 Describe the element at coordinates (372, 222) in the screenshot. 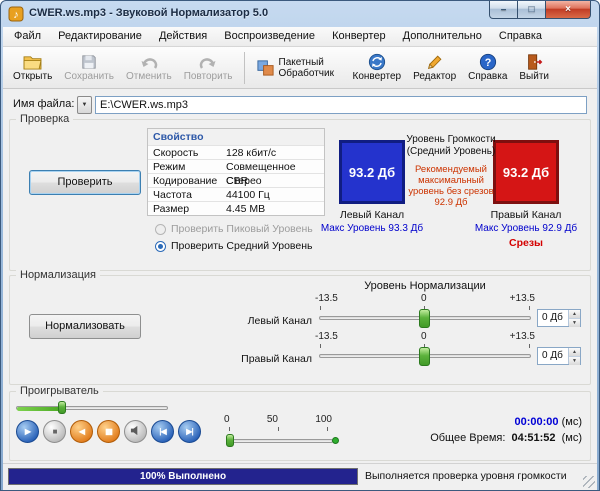

I see `left-channel-caption: Левый Канал Макс Уровень 93.3 Дб` at that location.